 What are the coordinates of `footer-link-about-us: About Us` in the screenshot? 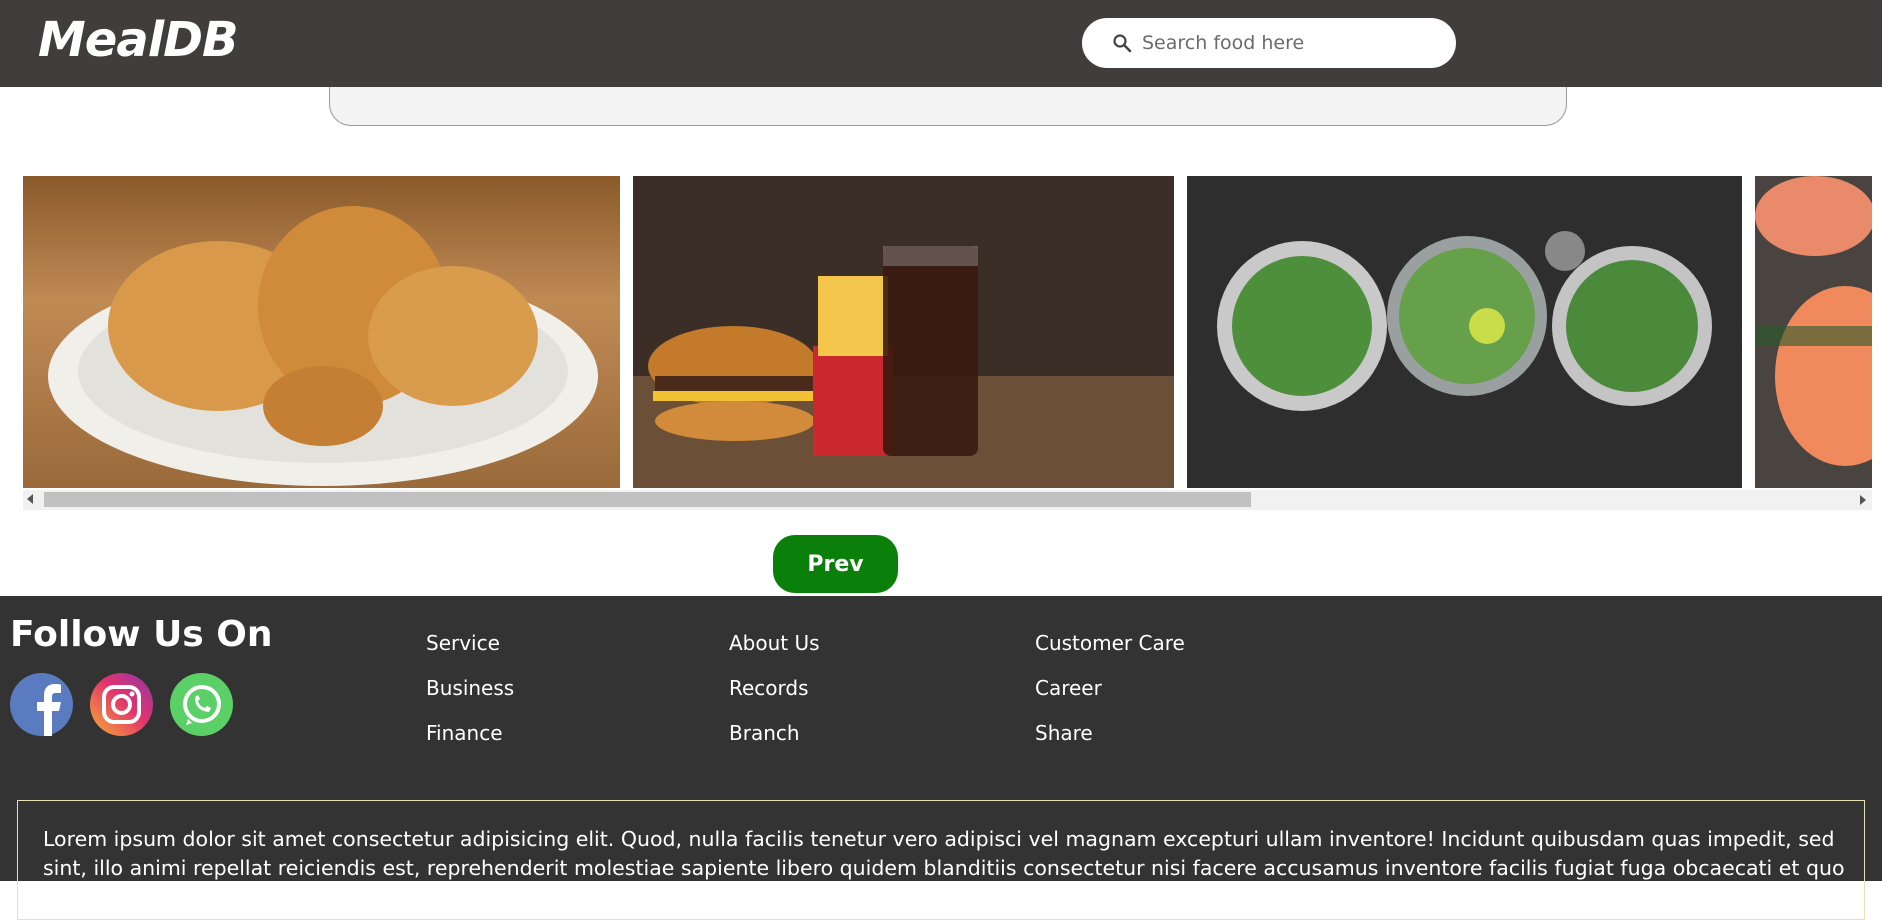 It's located at (774, 643).